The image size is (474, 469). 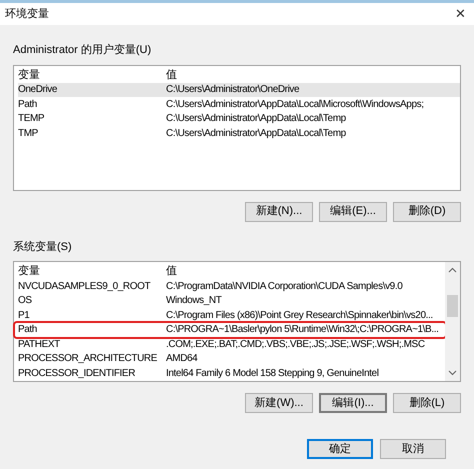 What do you see at coordinates (24, 315) in the screenshot?
I see `variable-name: P1` at bounding box center [24, 315].